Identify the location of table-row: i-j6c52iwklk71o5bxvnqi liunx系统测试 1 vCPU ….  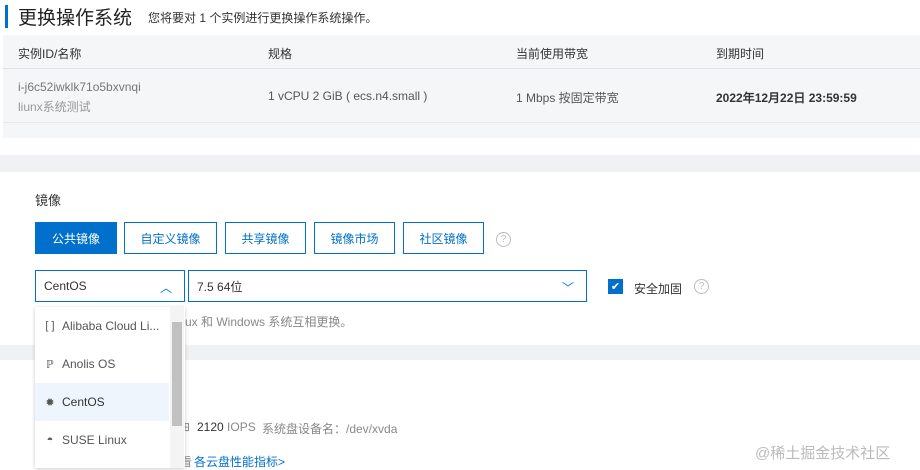
(461, 96).